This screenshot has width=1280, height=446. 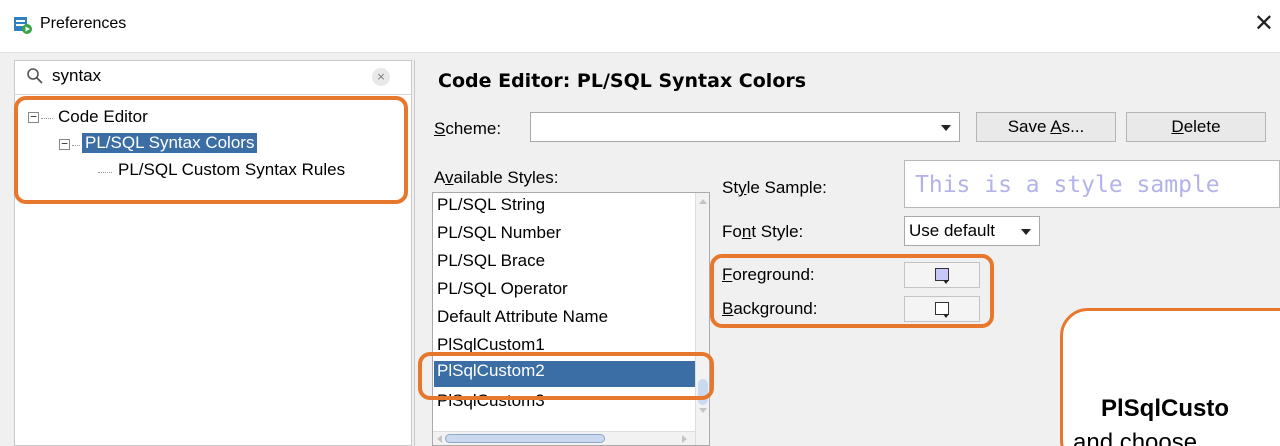 I want to click on font-style-dropdown: Use default, so click(x=972, y=231).